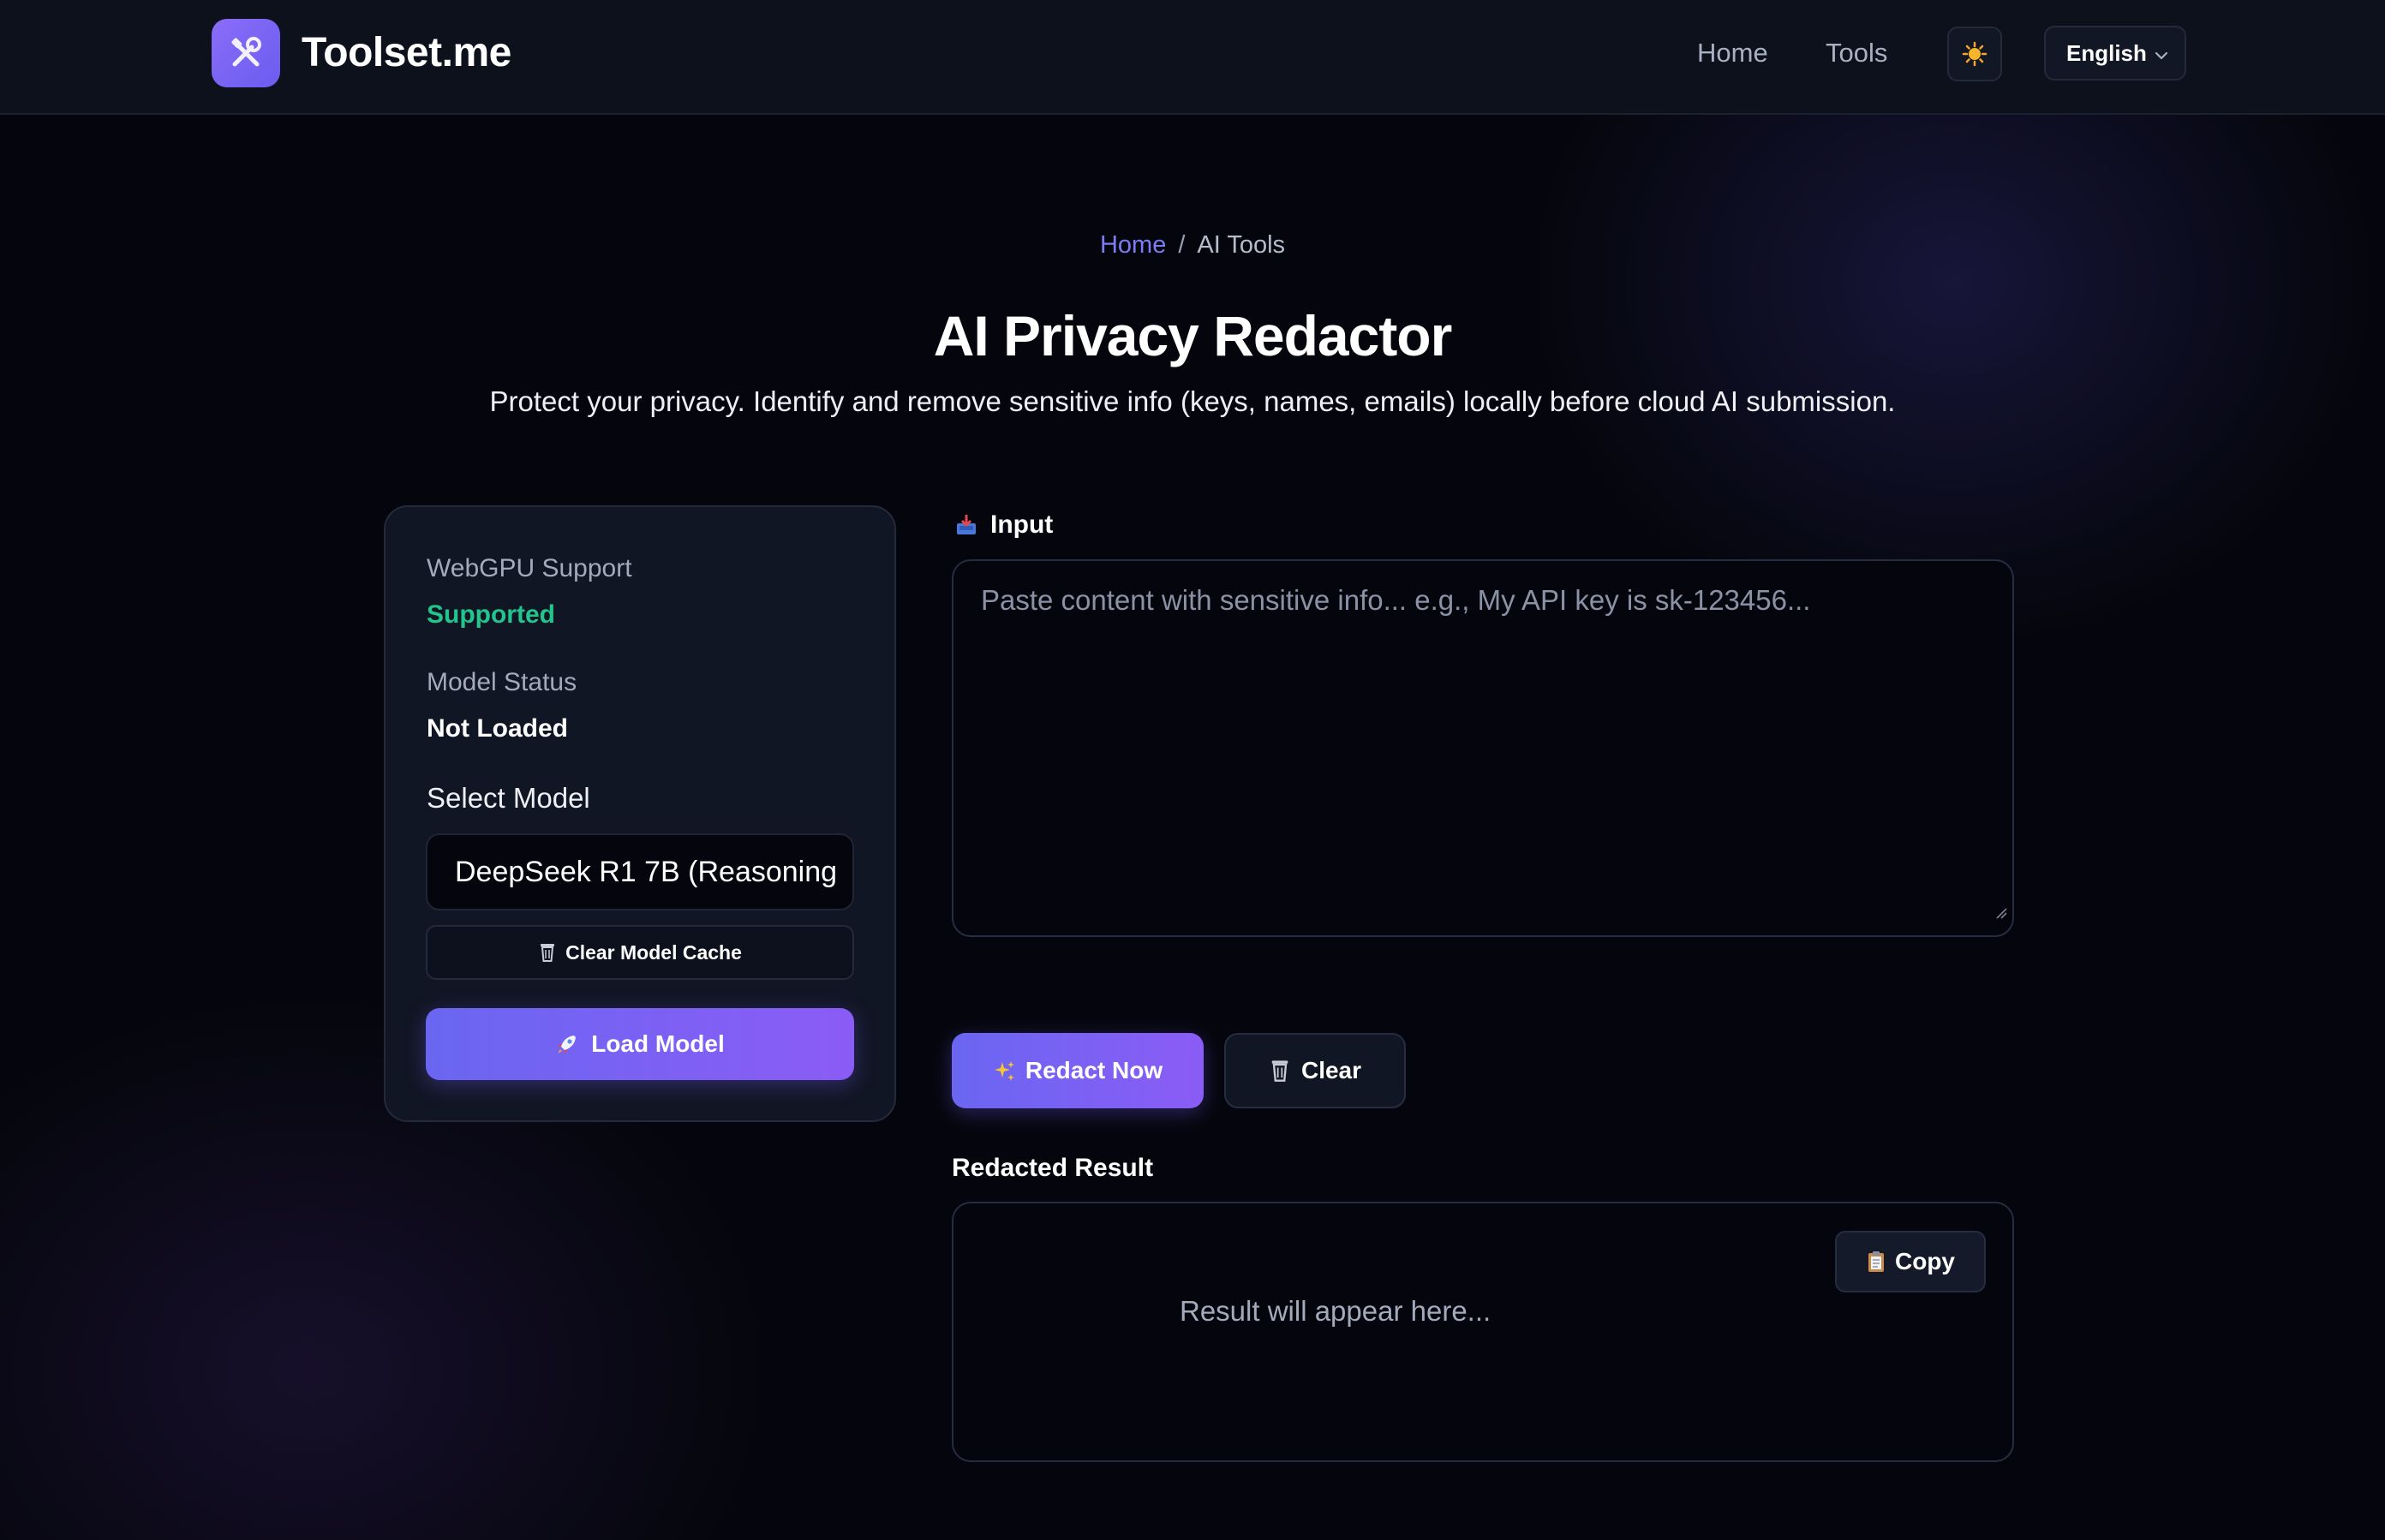 This screenshot has height=1540, width=2385. What do you see at coordinates (1094, 1070) in the screenshot?
I see `redact-now-label: Redact Now` at bounding box center [1094, 1070].